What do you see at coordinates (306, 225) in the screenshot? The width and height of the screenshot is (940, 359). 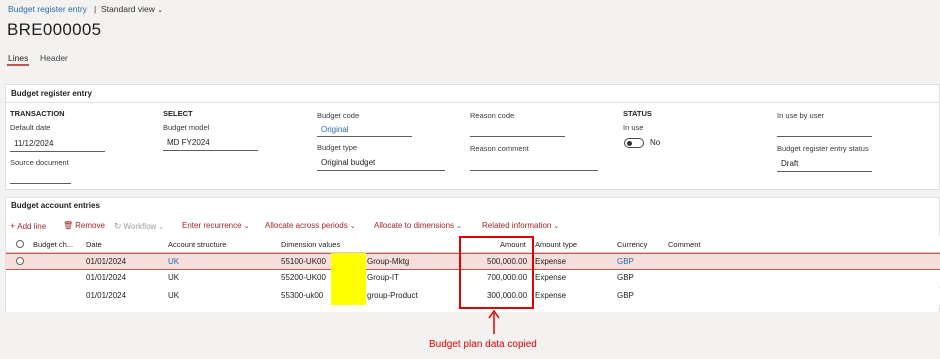 I see `allocate-periods-label: Allocate across periods` at bounding box center [306, 225].